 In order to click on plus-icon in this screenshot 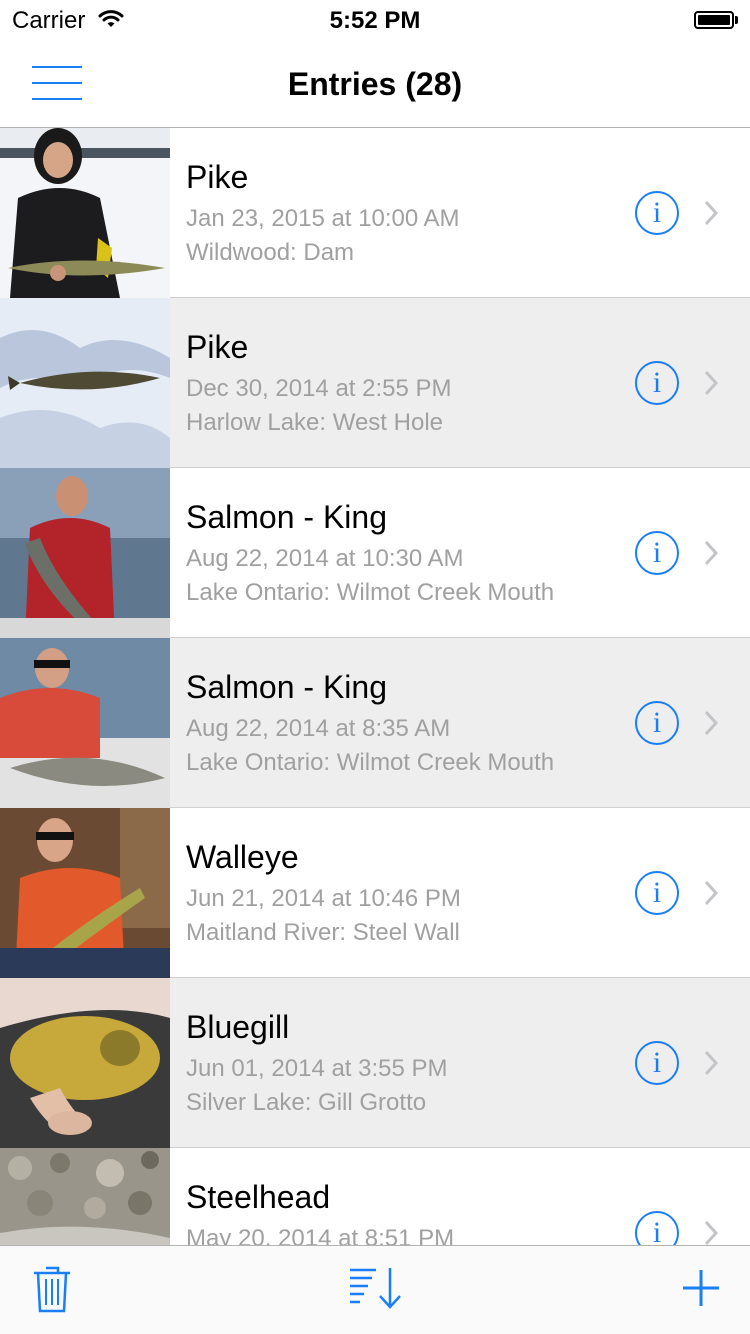, I will do `click(701, 1287)`.